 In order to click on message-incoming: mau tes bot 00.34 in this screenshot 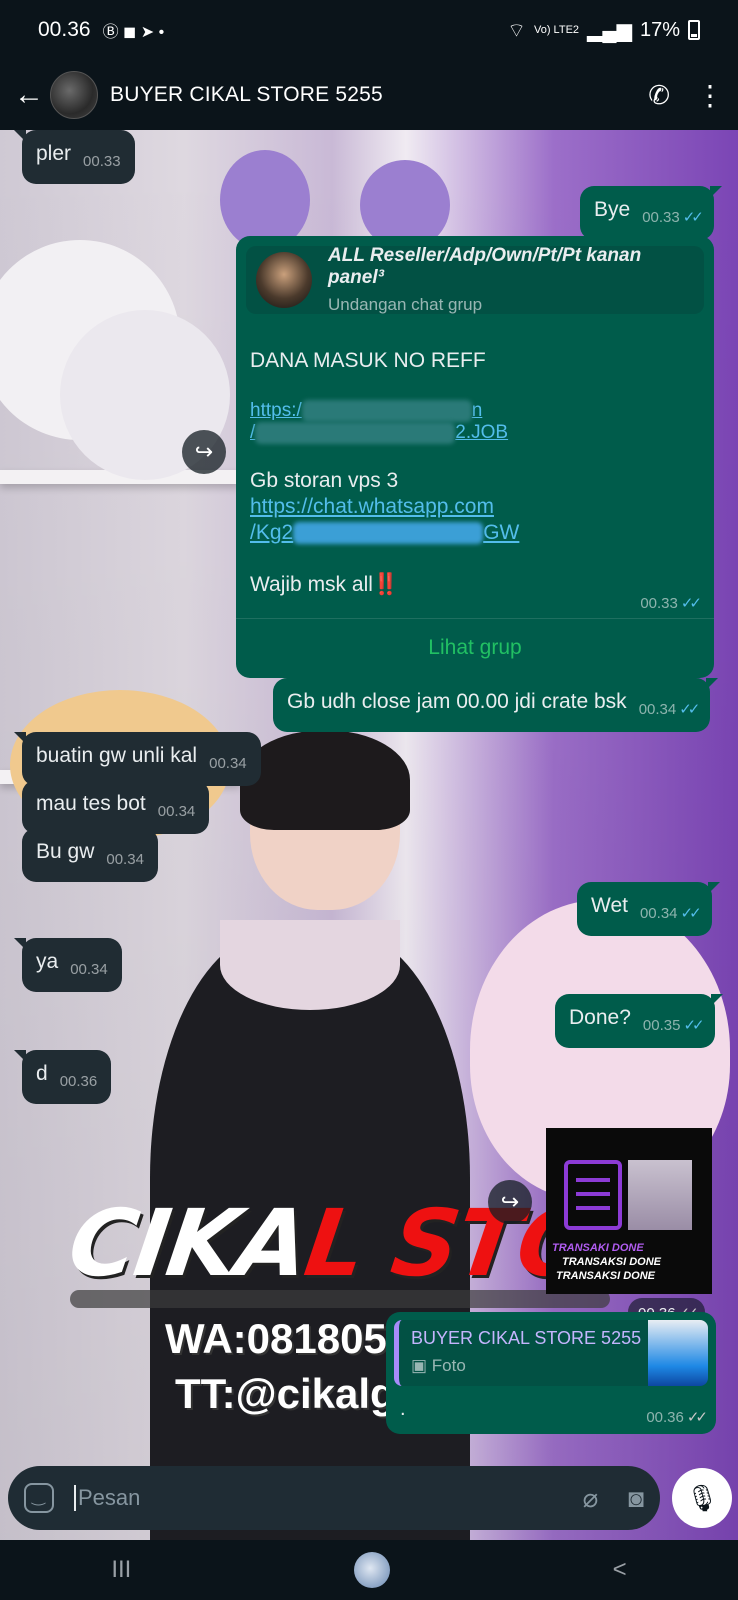, I will do `click(116, 807)`.